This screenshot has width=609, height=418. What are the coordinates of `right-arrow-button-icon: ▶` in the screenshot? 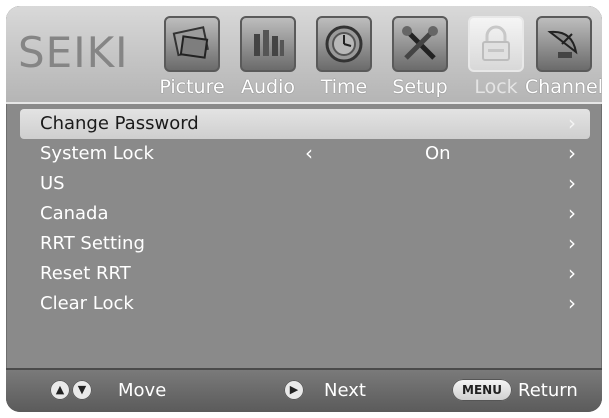 It's located at (294, 390).